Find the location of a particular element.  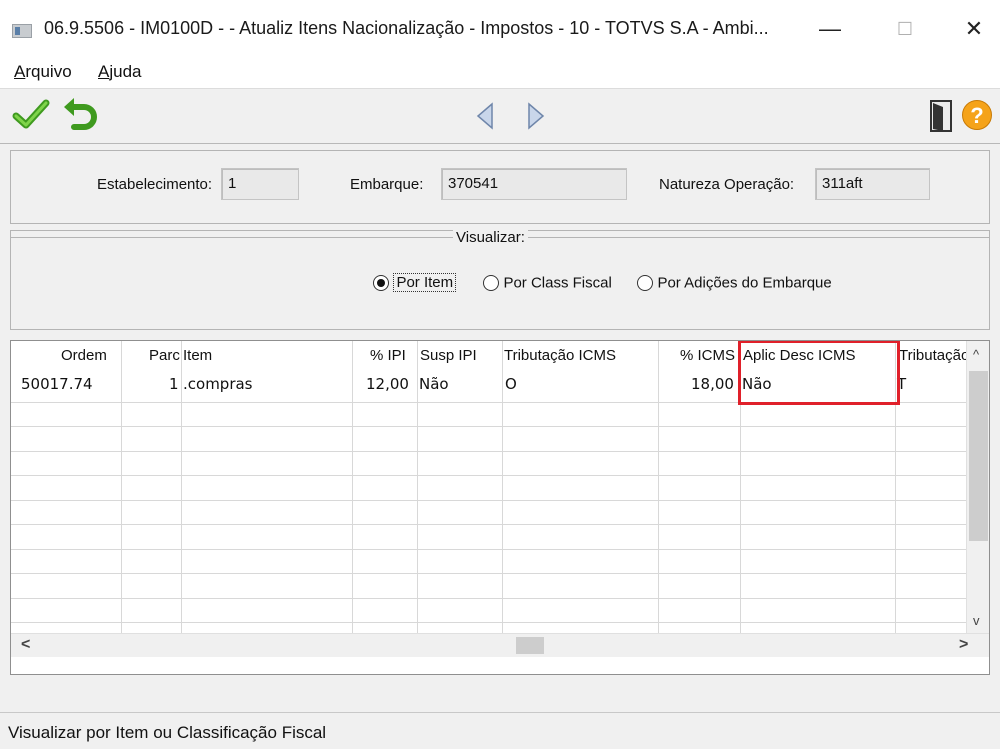

col-header-item: Item is located at coordinates (197, 355).